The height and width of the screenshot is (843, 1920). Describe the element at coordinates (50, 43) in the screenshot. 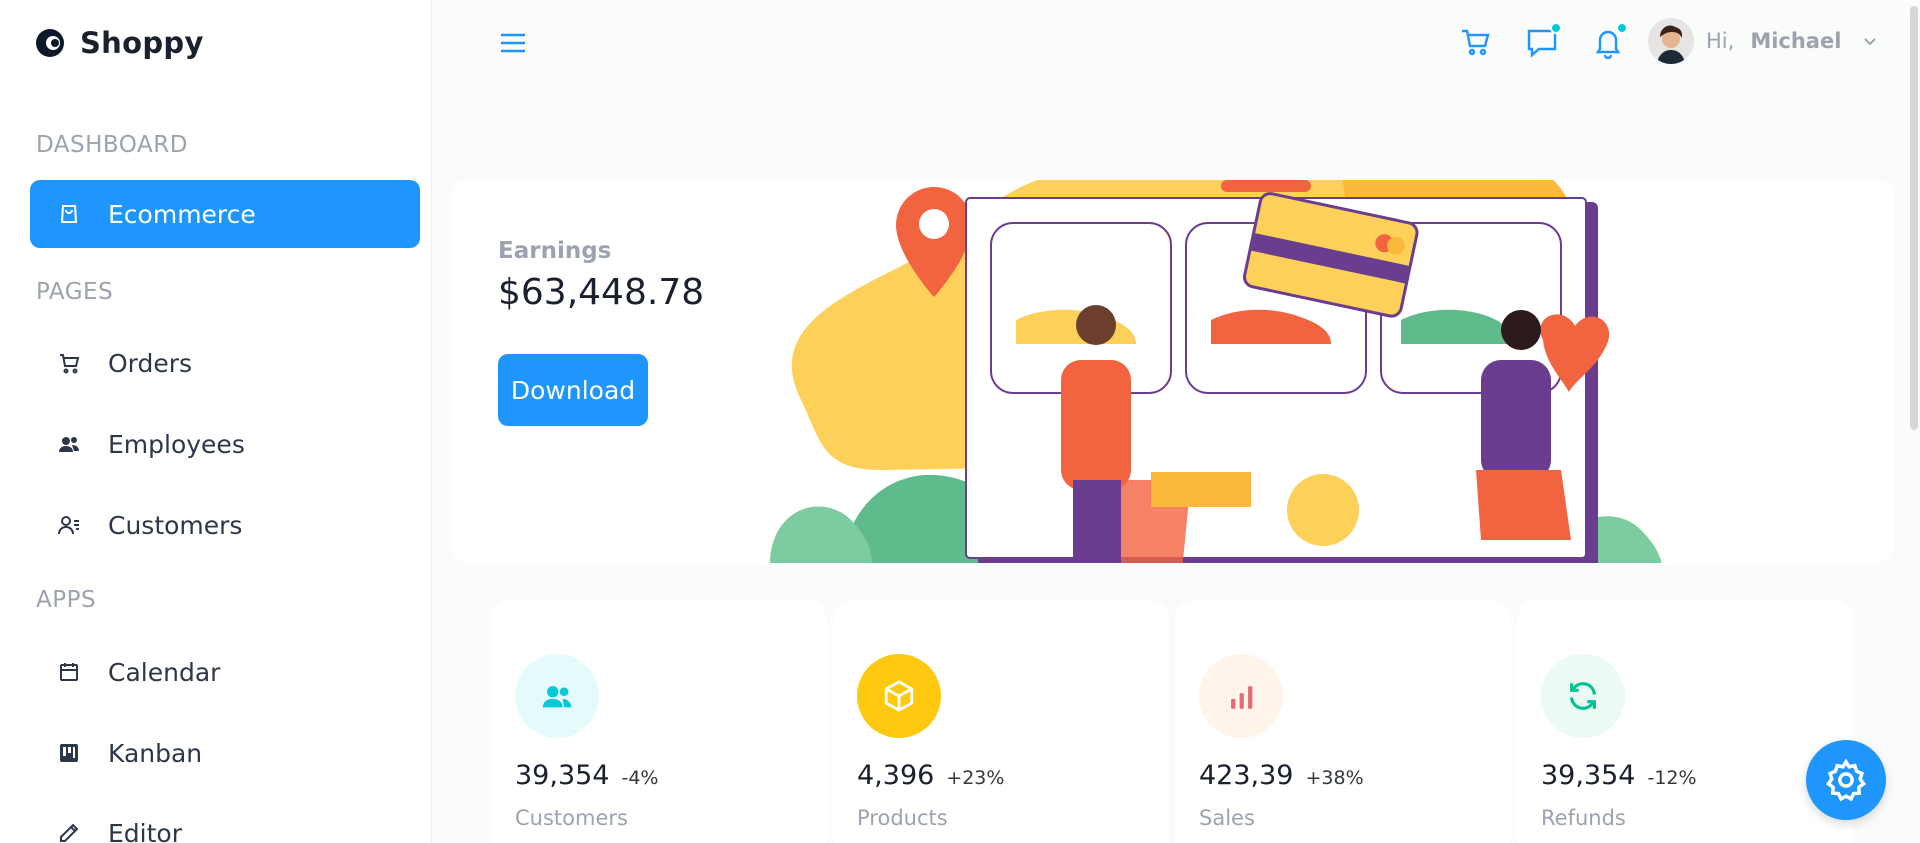

I see `shoppy-logo-icon` at that location.